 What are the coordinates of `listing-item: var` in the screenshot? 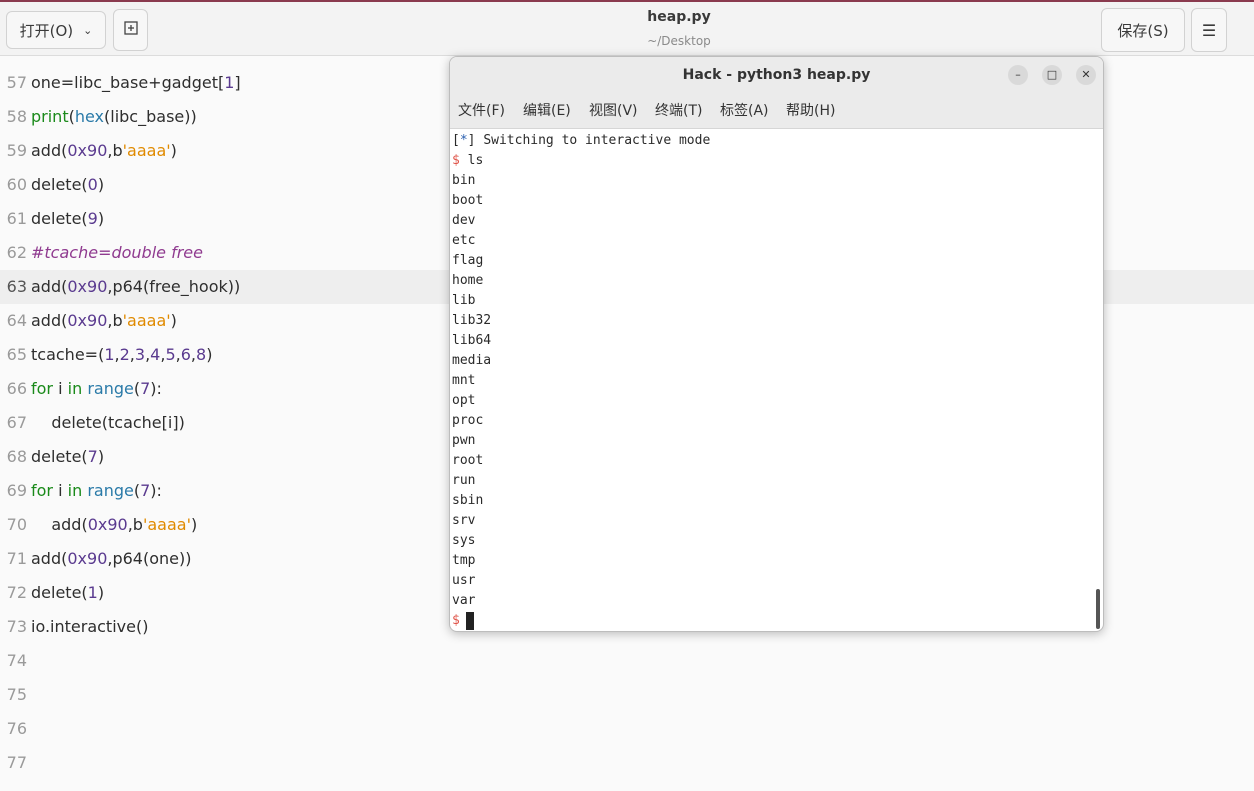 It's located at (464, 600).